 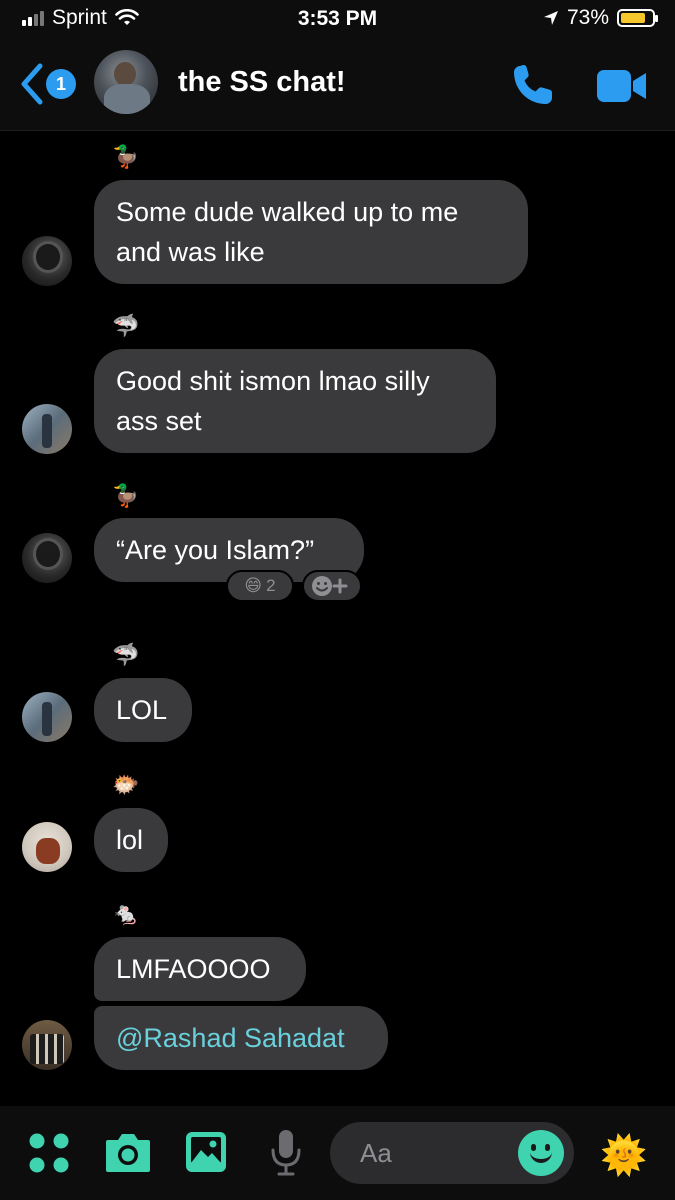 What do you see at coordinates (206, 1152) in the screenshot?
I see `photo-gallery-icon` at bounding box center [206, 1152].